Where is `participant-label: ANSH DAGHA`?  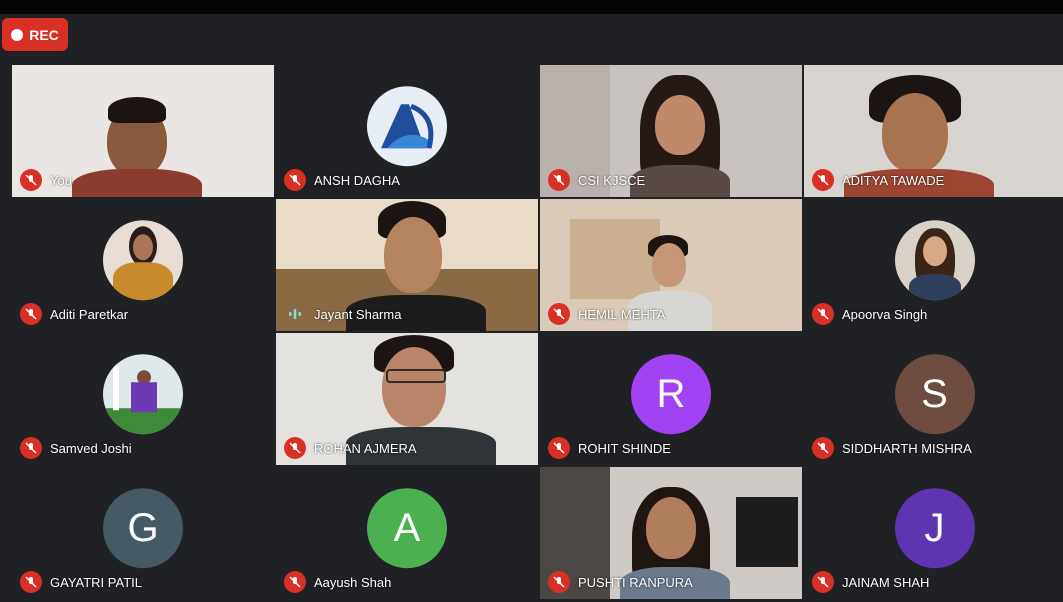
participant-label: ANSH DAGHA is located at coordinates (342, 180).